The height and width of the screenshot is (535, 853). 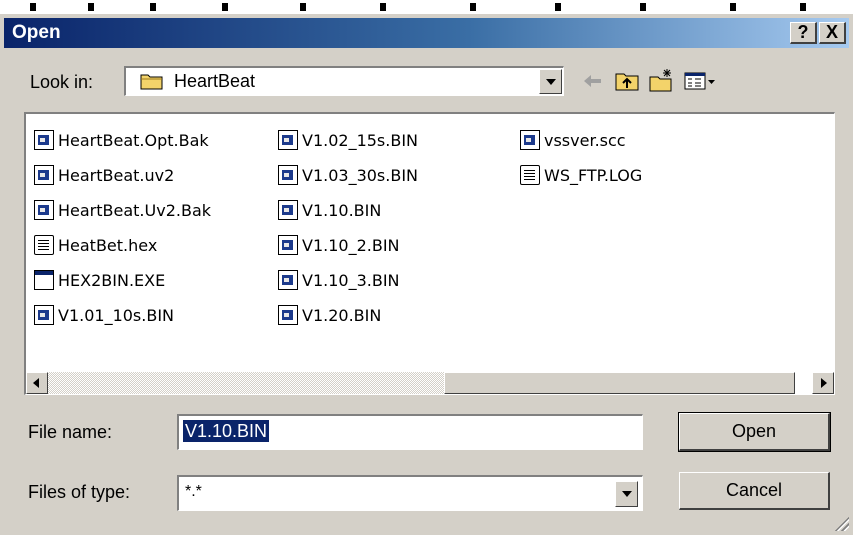 What do you see at coordinates (193, 491) in the screenshot?
I see `files-of-type-value: *.*` at bounding box center [193, 491].